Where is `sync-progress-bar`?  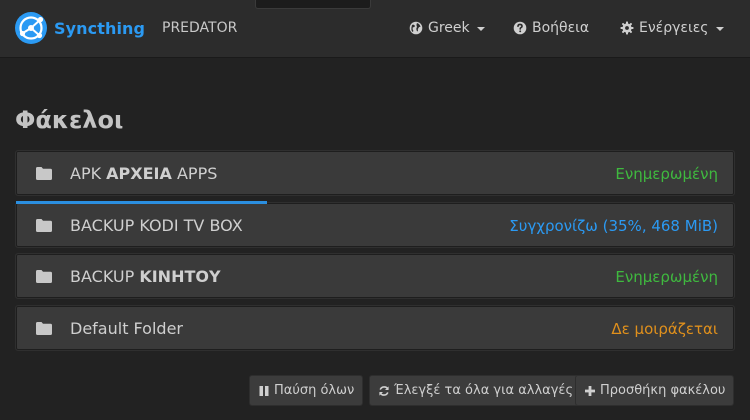
sync-progress-bar is located at coordinates (142, 202).